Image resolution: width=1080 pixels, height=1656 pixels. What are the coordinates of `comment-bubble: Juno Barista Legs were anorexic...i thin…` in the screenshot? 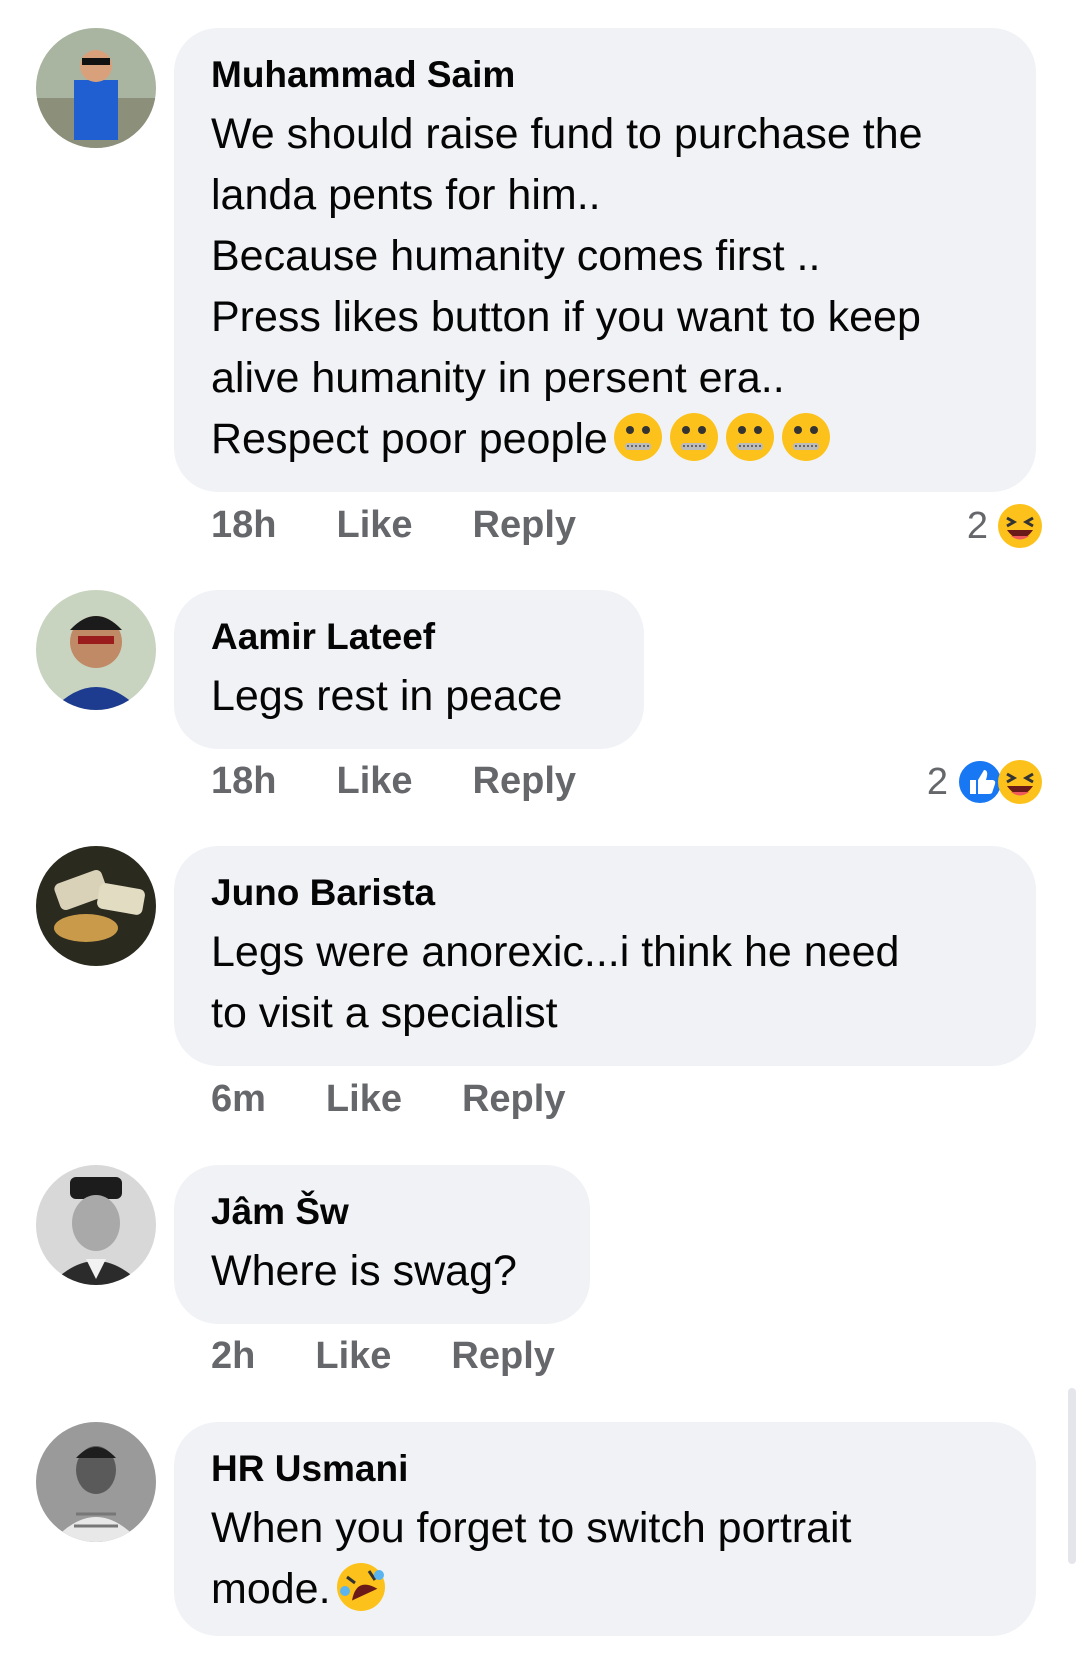 It's located at (605, 956).